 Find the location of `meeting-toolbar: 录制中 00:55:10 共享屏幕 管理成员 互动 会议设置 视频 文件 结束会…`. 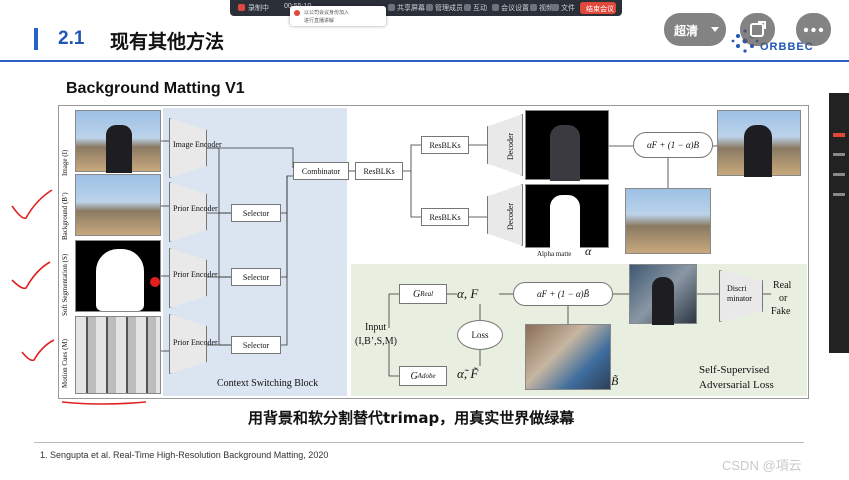

meeting-toolbar: 录制中 00:55:10 共享屏幕 管理成员 互动 会议设置 视频 文件 结束会… is located at coordinates (426, 8).